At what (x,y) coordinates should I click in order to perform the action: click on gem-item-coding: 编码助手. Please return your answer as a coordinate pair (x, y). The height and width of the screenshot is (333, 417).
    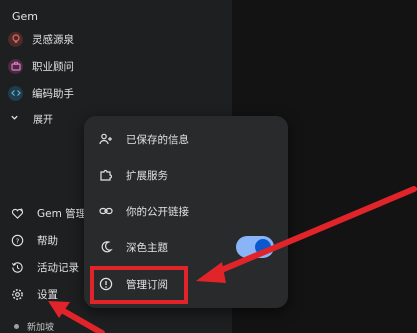
    Looking at the image, I should click on (41, 93).